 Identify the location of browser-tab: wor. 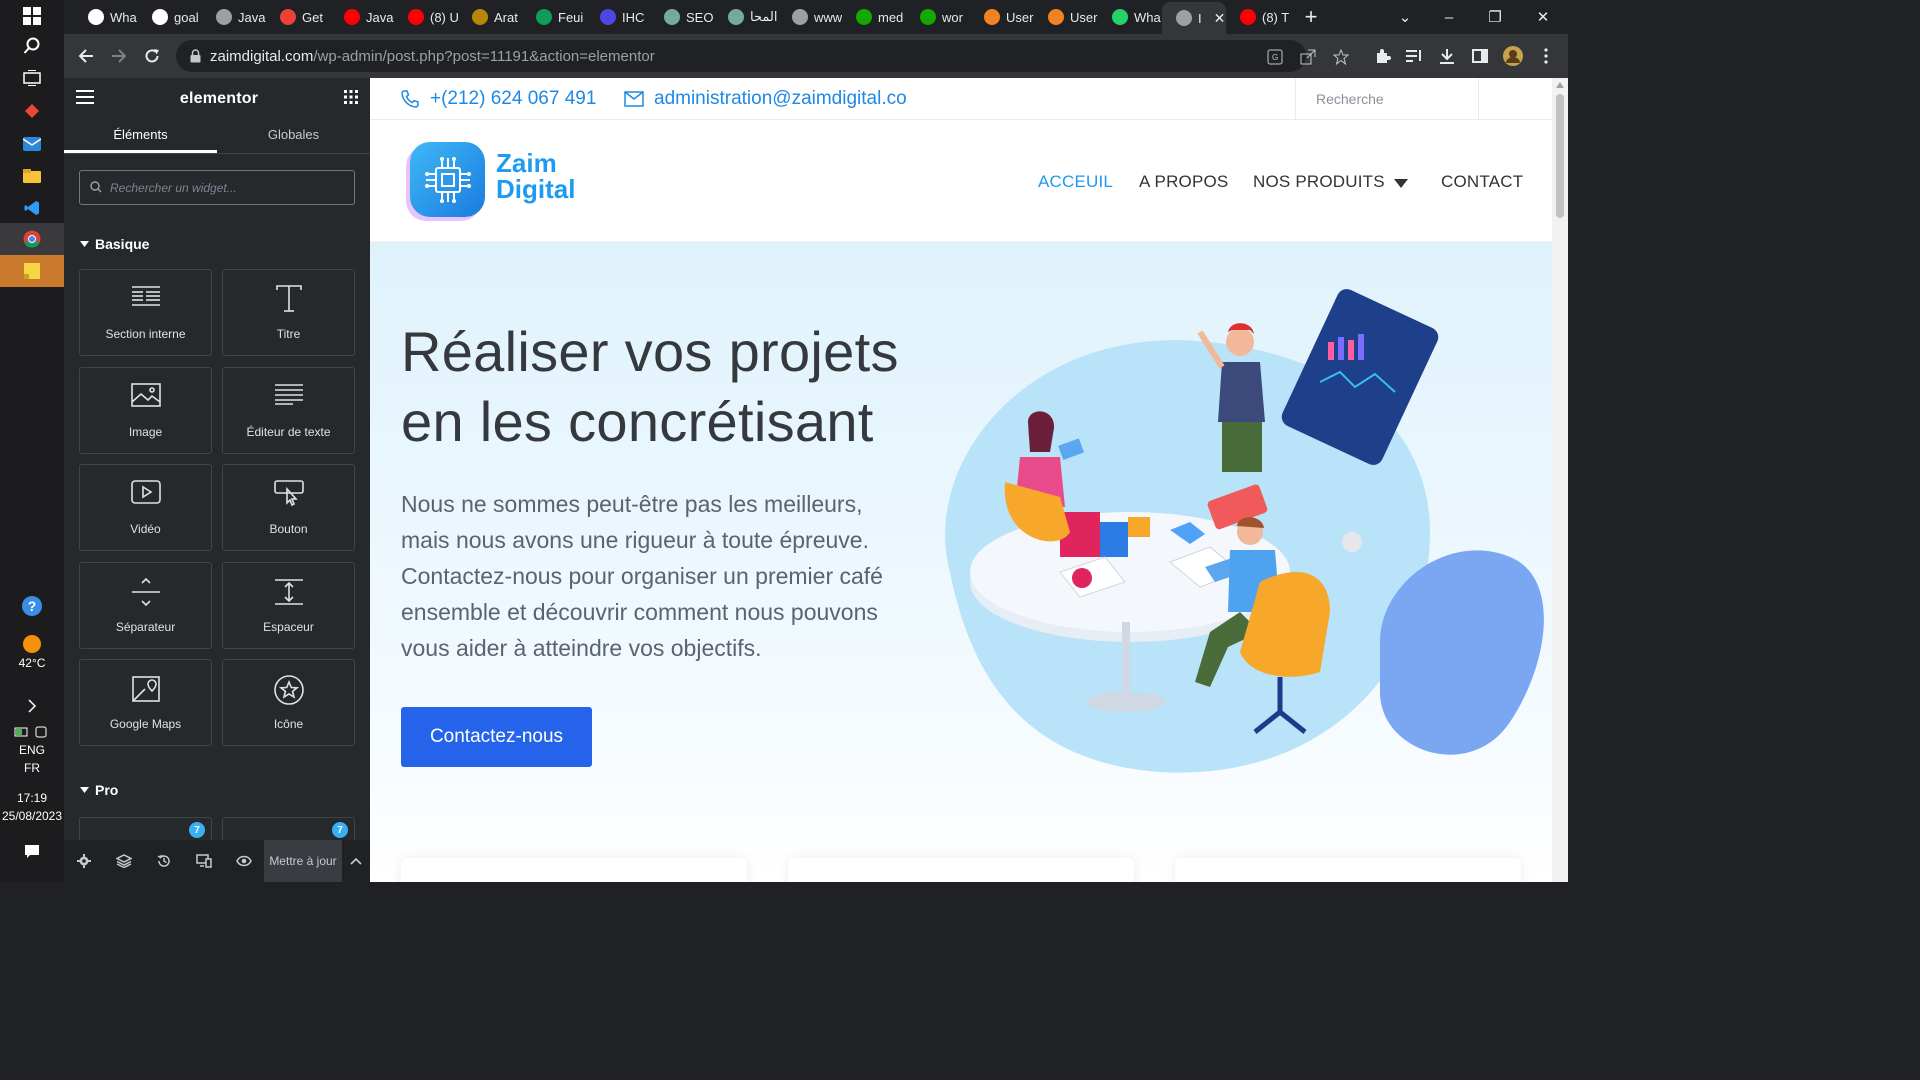
(938, 17).